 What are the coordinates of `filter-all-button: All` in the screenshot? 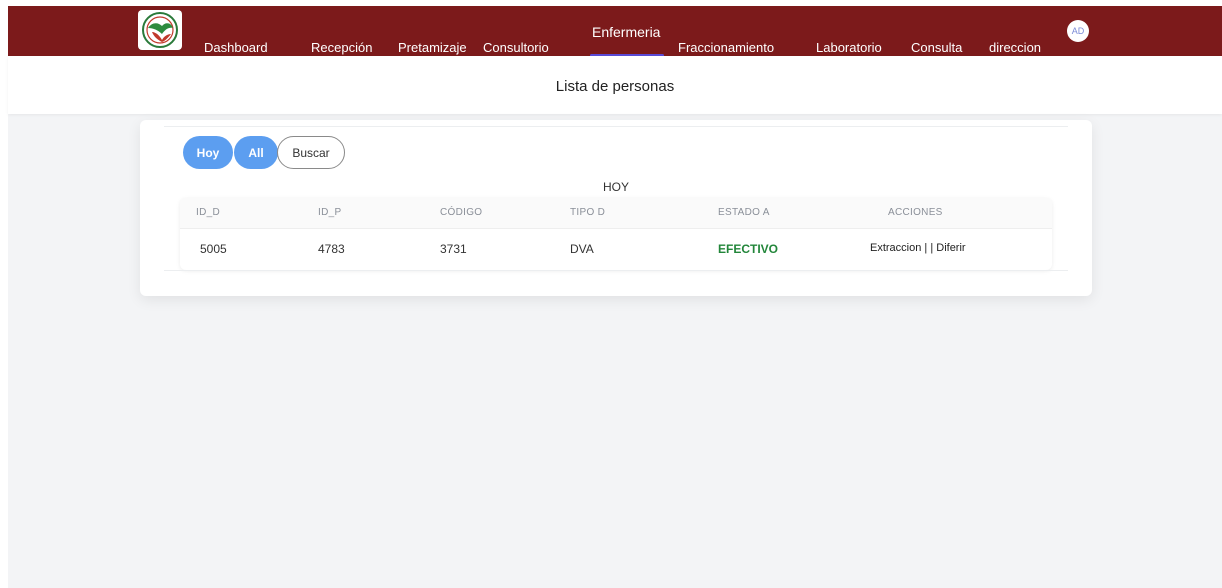 It's located at (256, 152).